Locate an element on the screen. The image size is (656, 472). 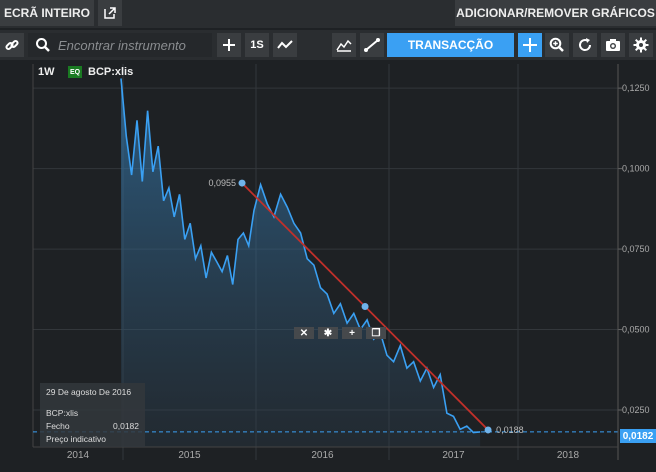
search-box is located at coordinates (120, 45).